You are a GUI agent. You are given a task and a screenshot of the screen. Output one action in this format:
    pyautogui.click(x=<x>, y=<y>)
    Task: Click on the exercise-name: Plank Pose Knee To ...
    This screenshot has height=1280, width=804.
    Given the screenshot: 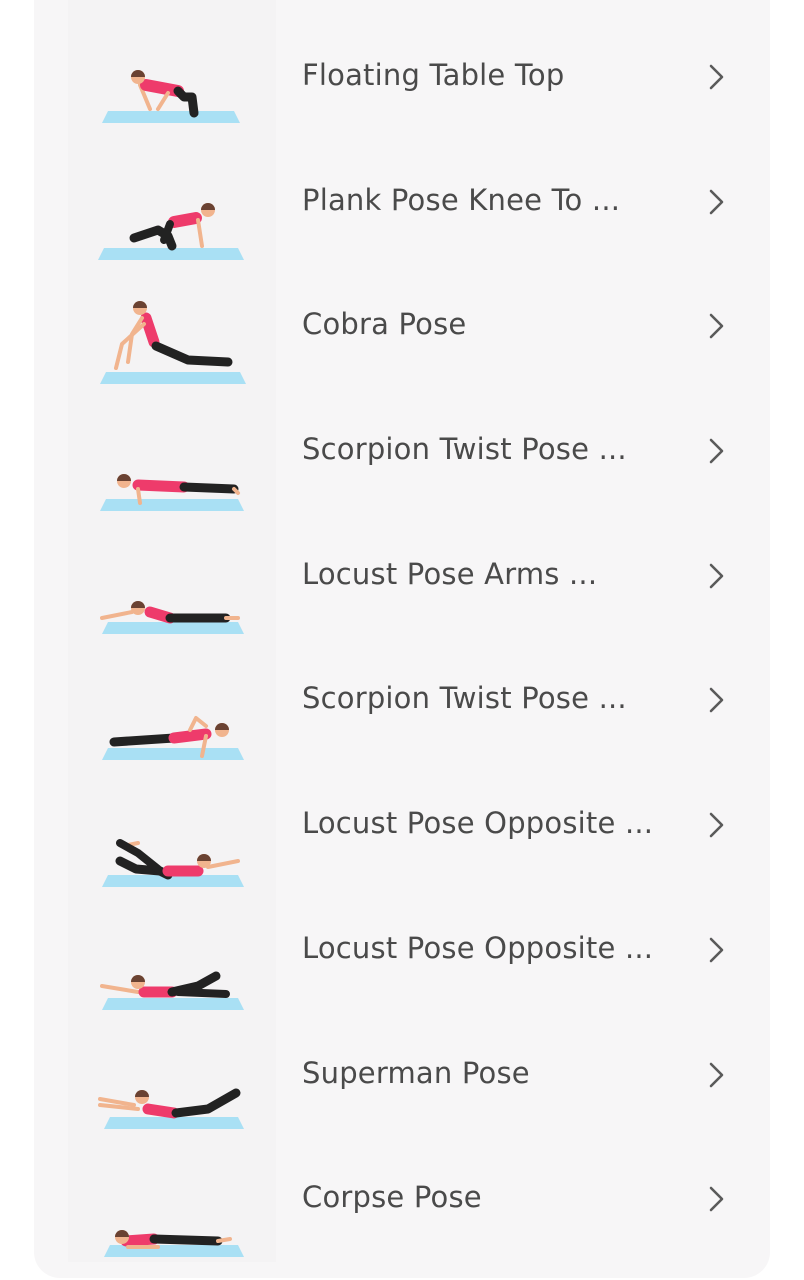 What is the action you would take?
    pyautogui.click(x=461, y=199)
    